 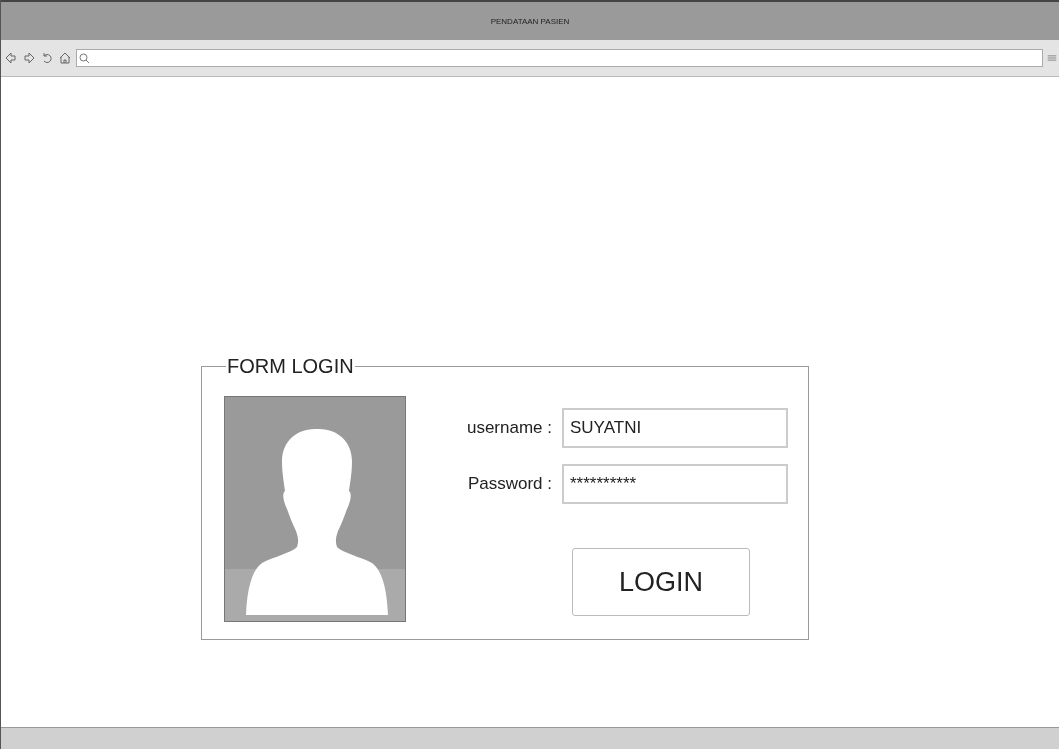 What do you see at coordinates (661, 582) in the screenshot?
I see `login-button: LOGIN` at bounding box center [661, 582].